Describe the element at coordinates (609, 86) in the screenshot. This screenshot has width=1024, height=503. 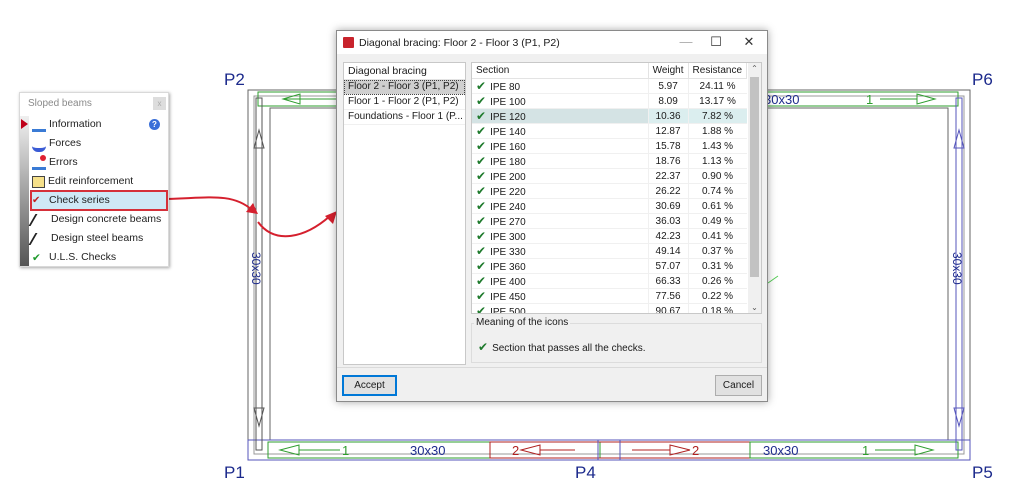
I see `table-row: ✔ IPE 80 5.97 24.11 %` at that location.